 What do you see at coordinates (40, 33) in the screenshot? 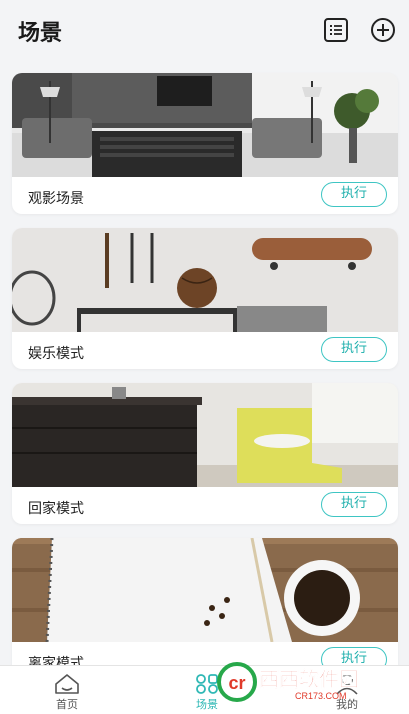
I see `page-title: 场景` at bounding box center [40, 33].